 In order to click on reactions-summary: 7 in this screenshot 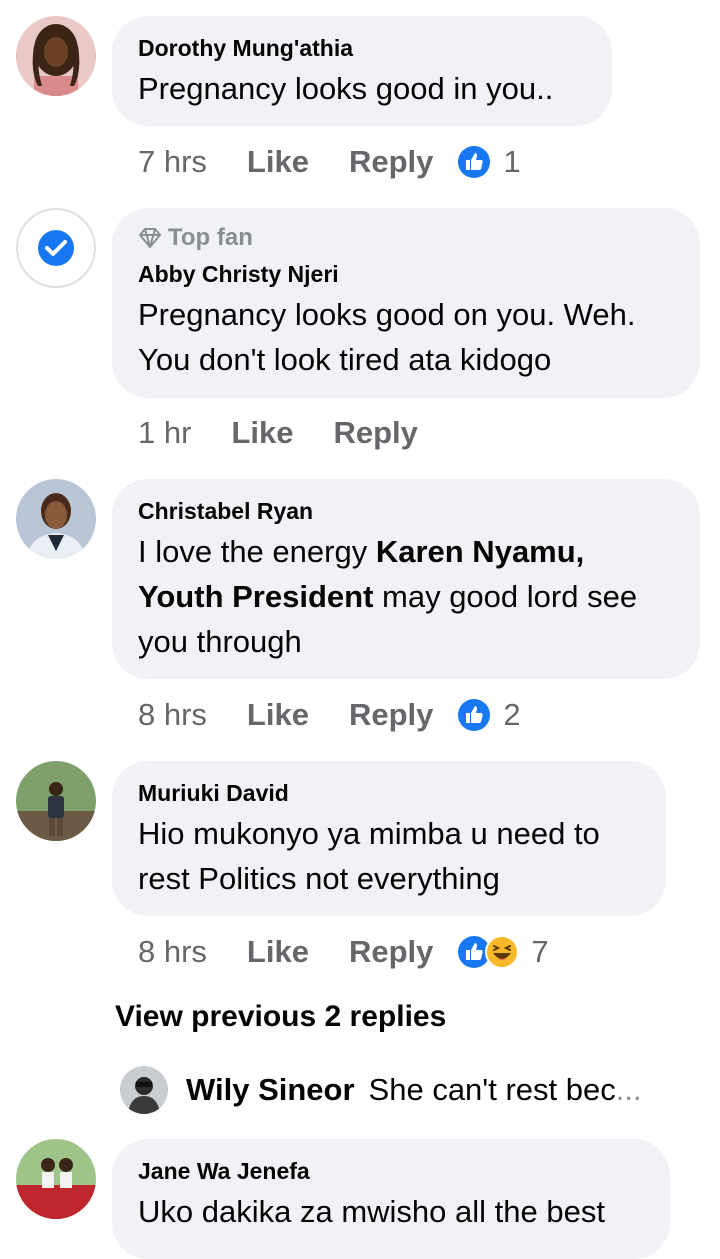, I will do `click(503, 952)`.